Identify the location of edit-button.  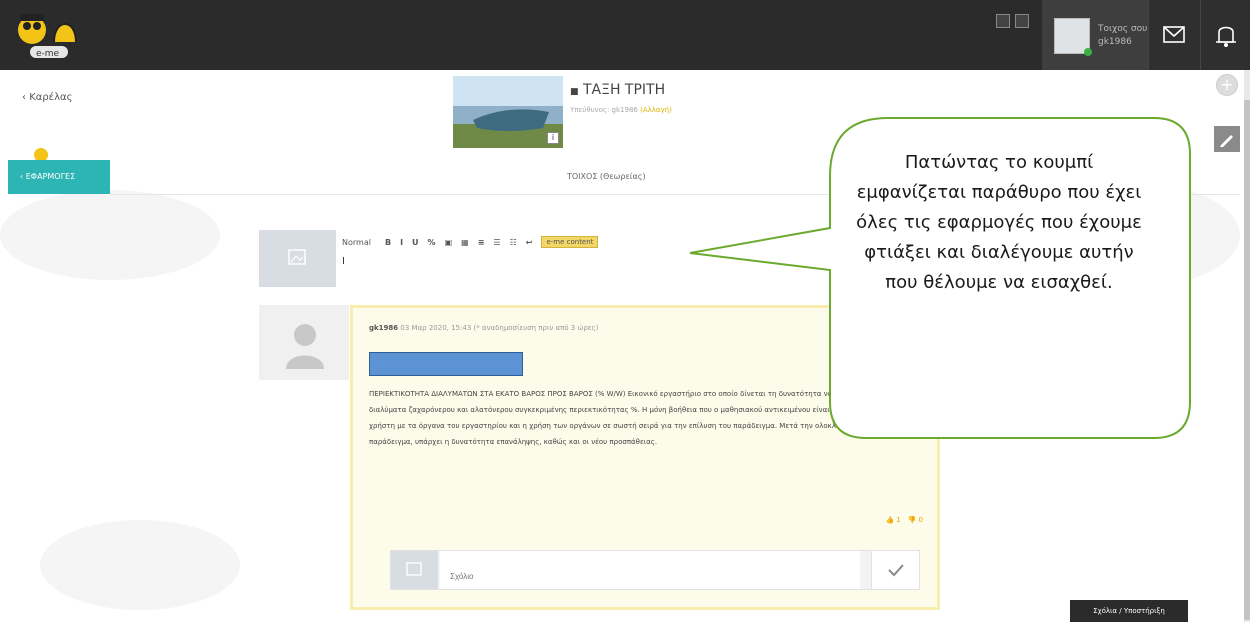
(1227, 139).